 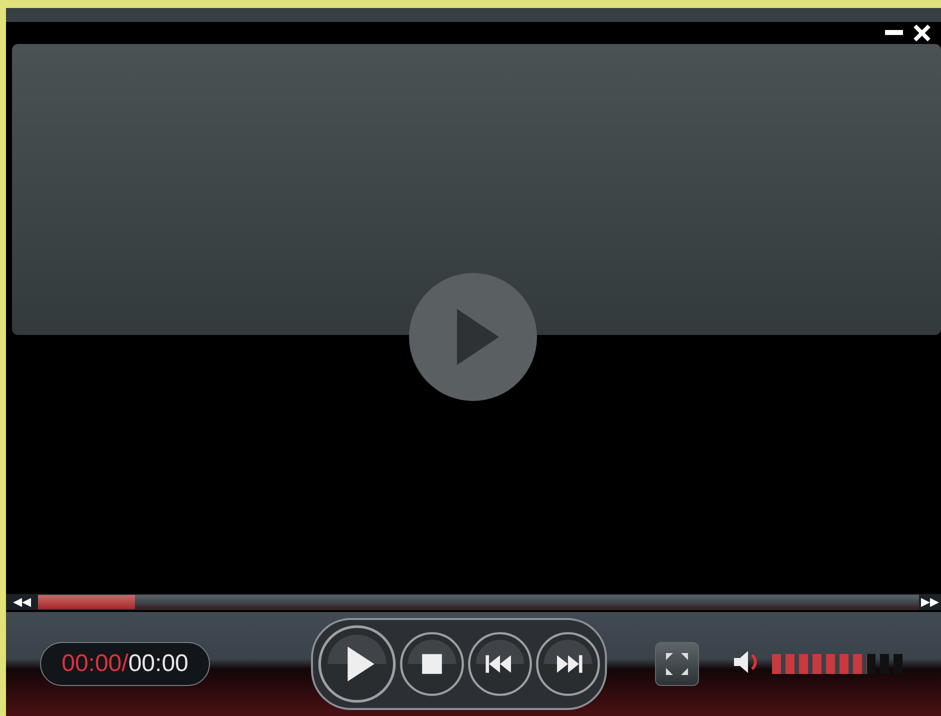 What do you see at coordinates (500, 664) in the screenshot?
I see `previous-button` at bounding box center [500, 664].